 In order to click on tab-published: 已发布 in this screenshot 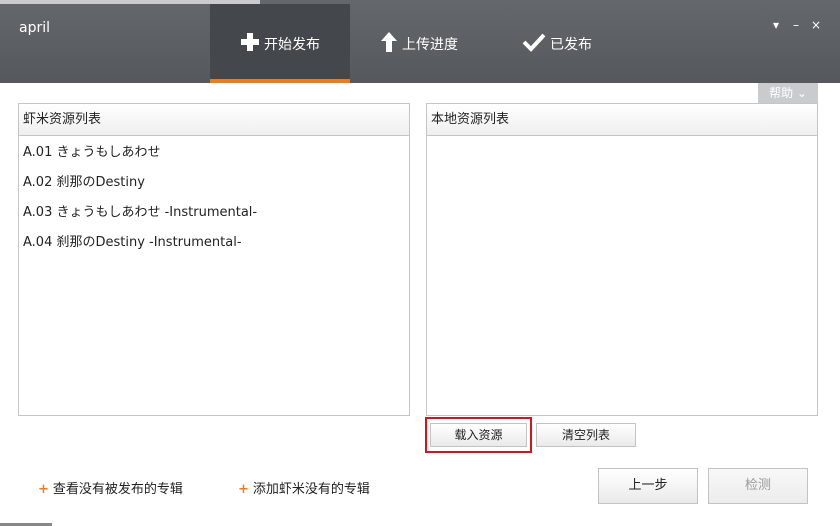, I will do `click(582, 43)`.